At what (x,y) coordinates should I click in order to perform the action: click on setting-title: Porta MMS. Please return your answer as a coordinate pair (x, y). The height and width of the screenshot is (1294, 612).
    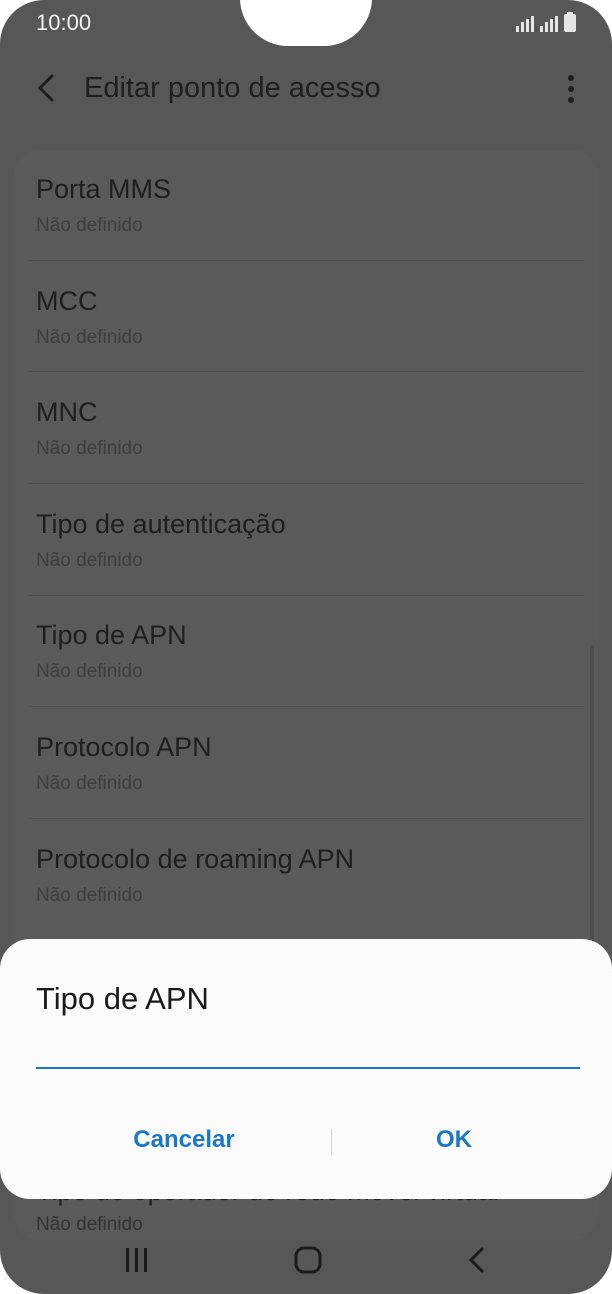
    Looking at the image, I should click on (104, 189).